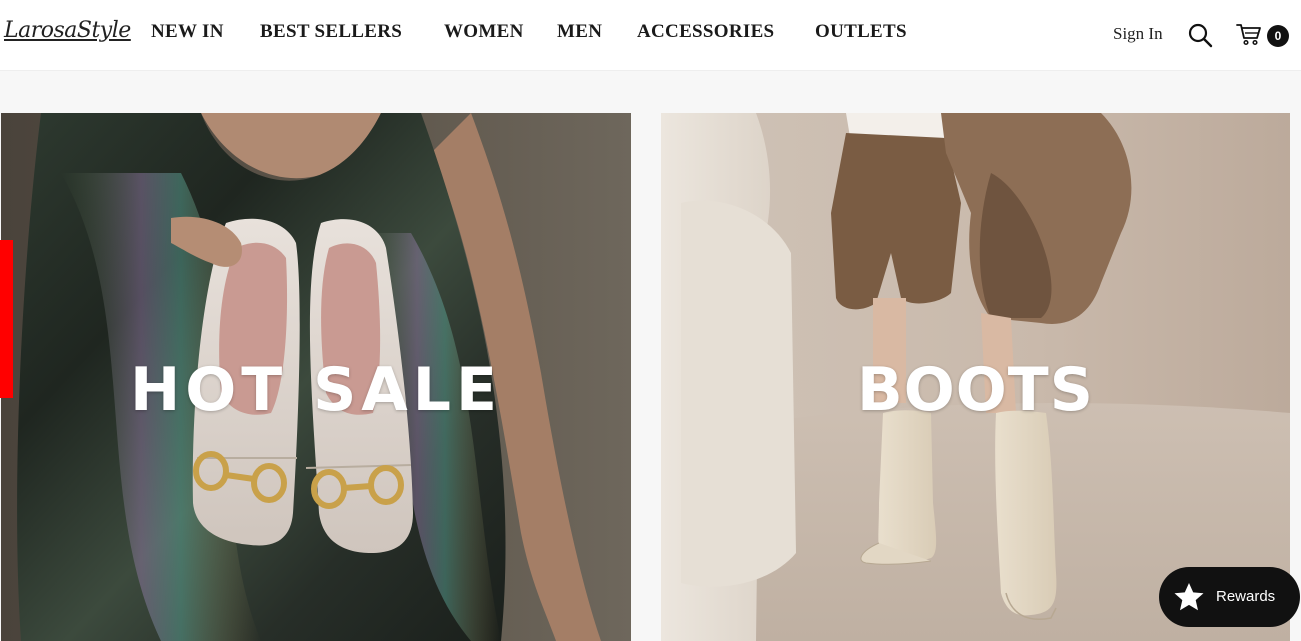 This screenshot has width=1301, height=641. Describe the element at coordinates (331, 32) in the screenshot. I see `nav-item-best-sellers: BEST SELLERS` at that location.